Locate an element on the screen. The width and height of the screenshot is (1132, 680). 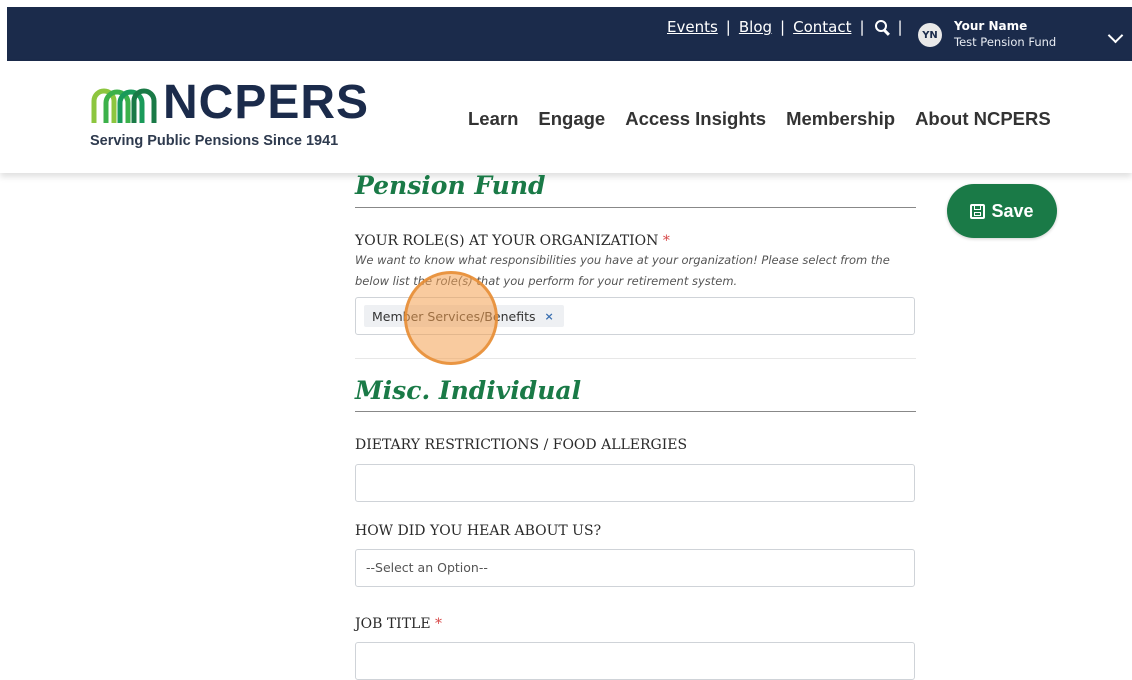
roles-label: YOUR ROLE(S) AT YOUR ORGANIZATION * is located at coordinates (512, 241).